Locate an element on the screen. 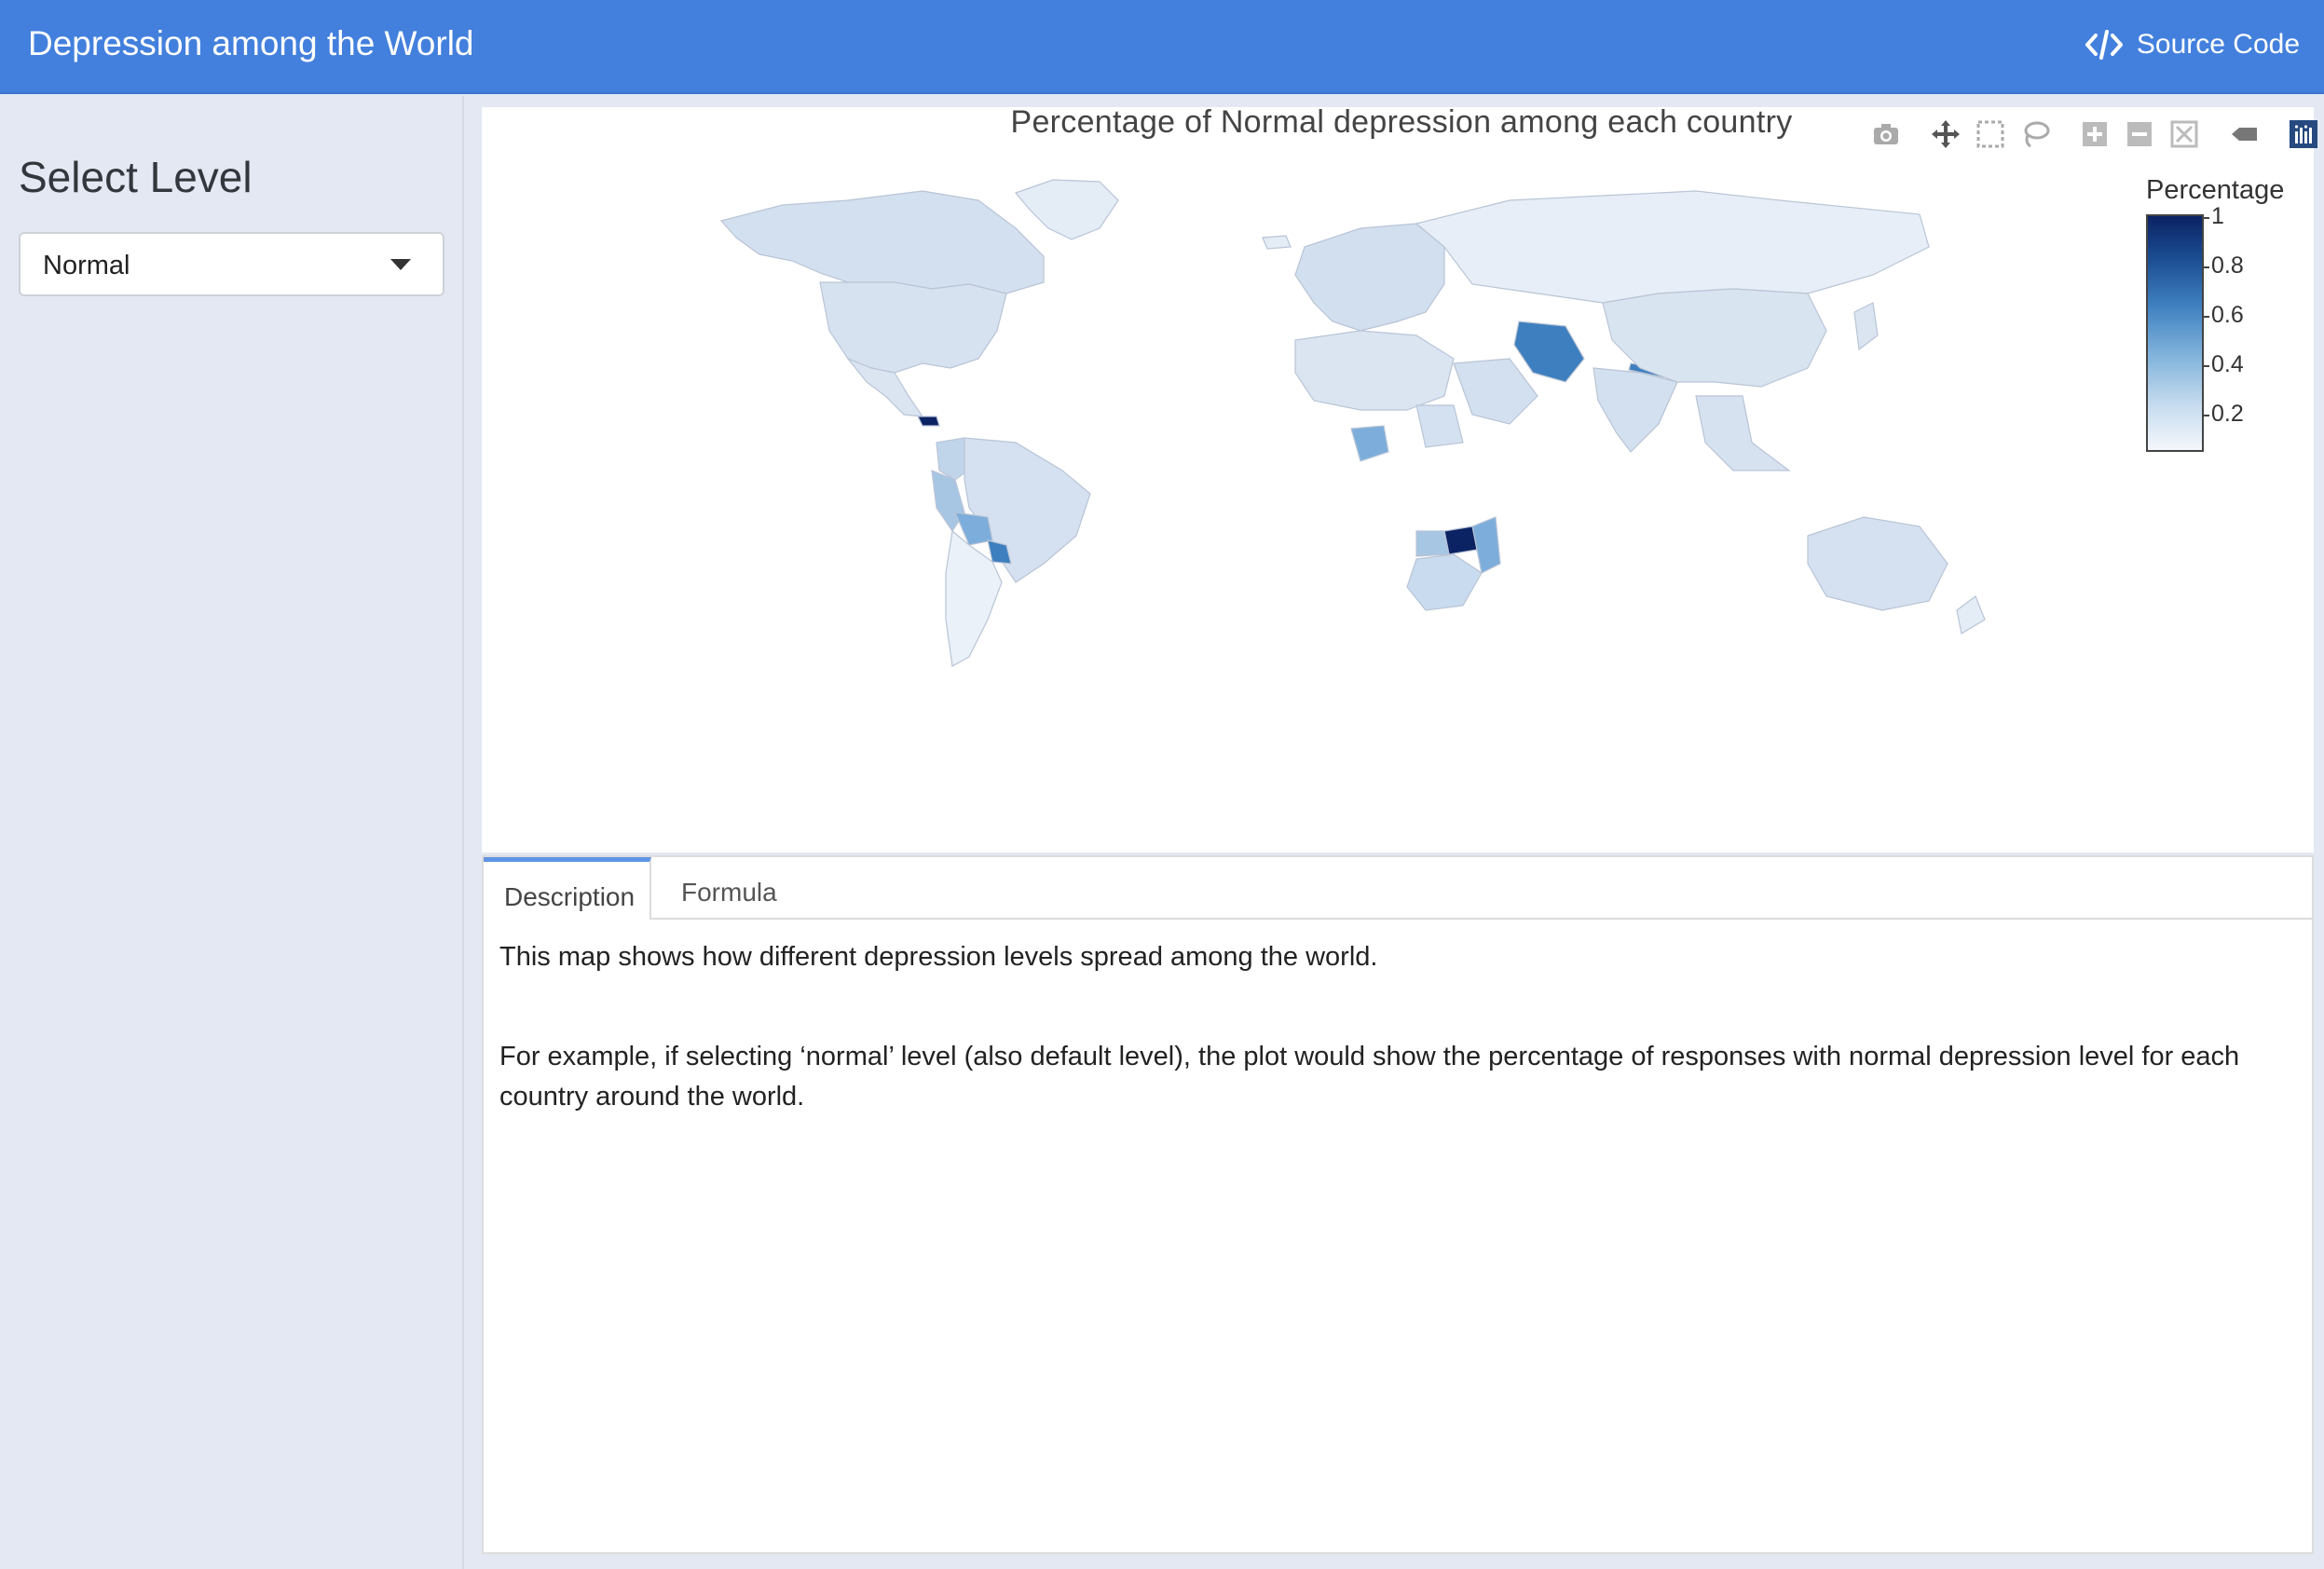 The image size is (2324, 1569). tab-formula: Formula is located at coordinates (729, 888).